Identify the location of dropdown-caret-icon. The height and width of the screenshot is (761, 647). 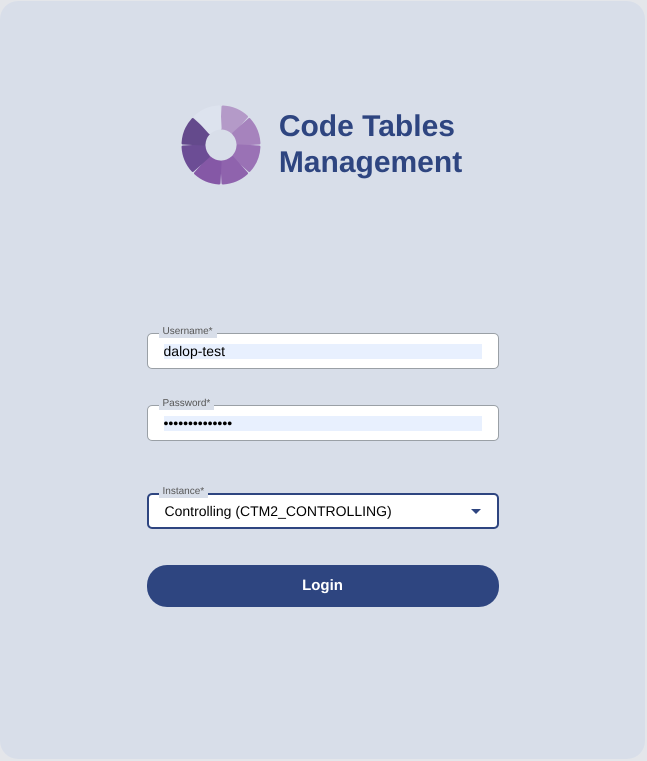
(475, 511).